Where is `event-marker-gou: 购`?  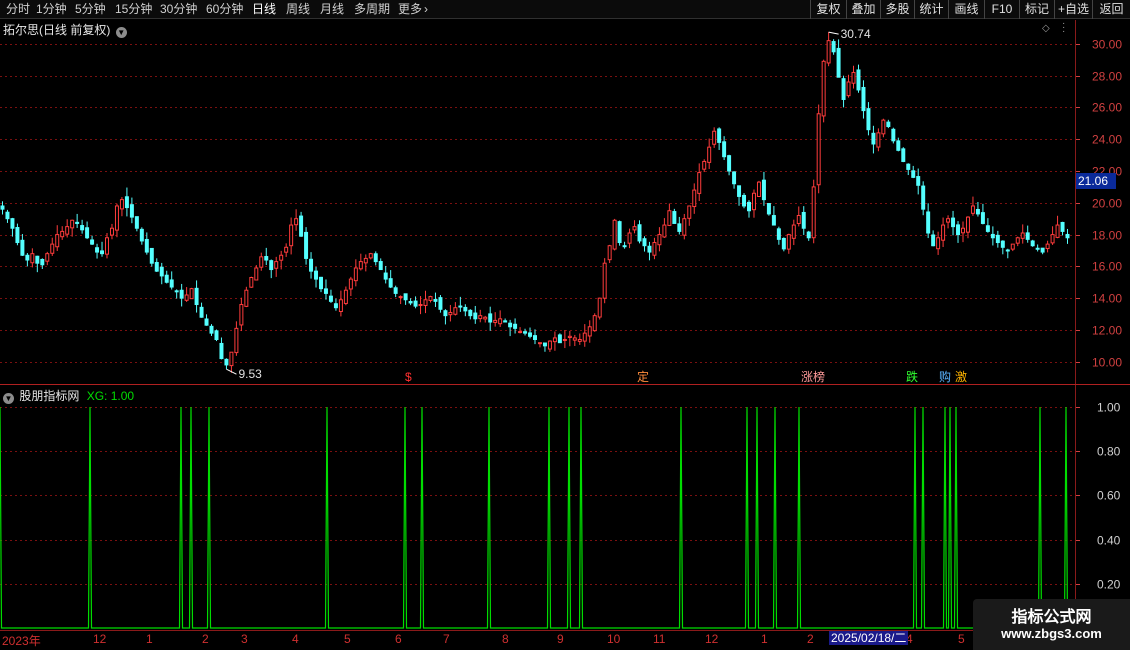 event-marker-gou: 购 is located at coordinates (945, 377).